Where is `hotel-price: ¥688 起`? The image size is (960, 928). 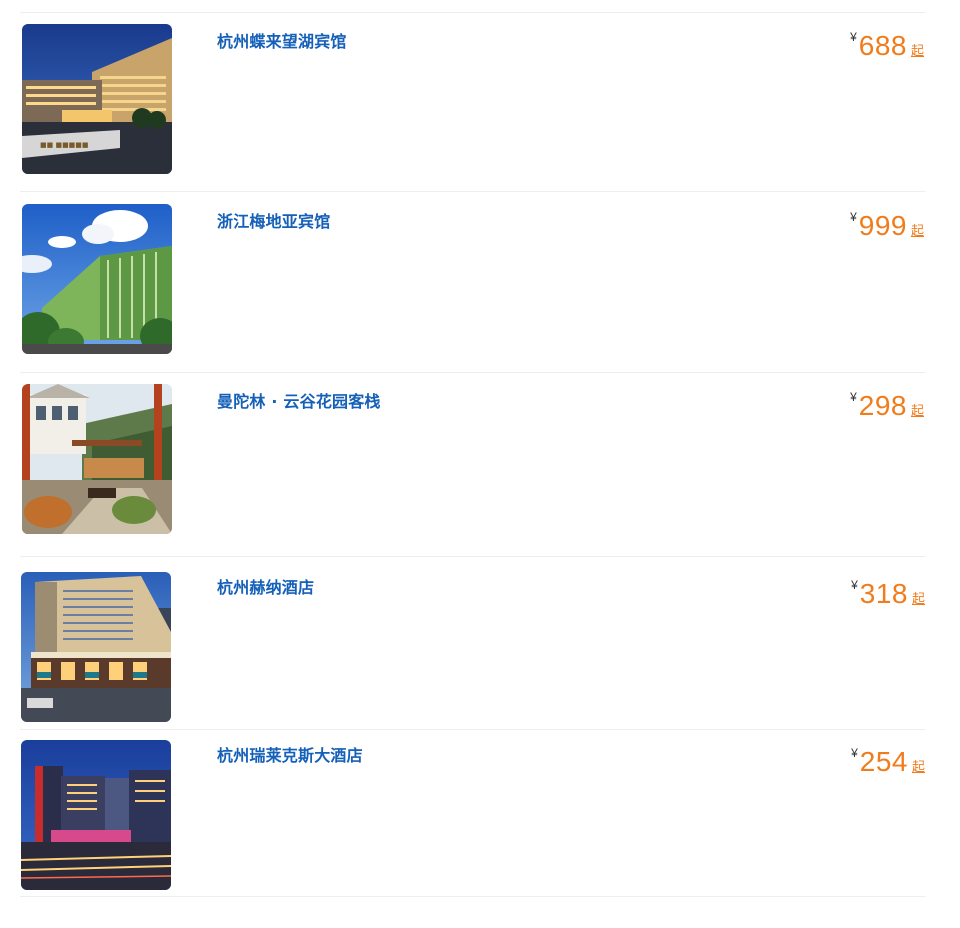
hotel-price: ¥688 起 is located at coordinates (887, 46).